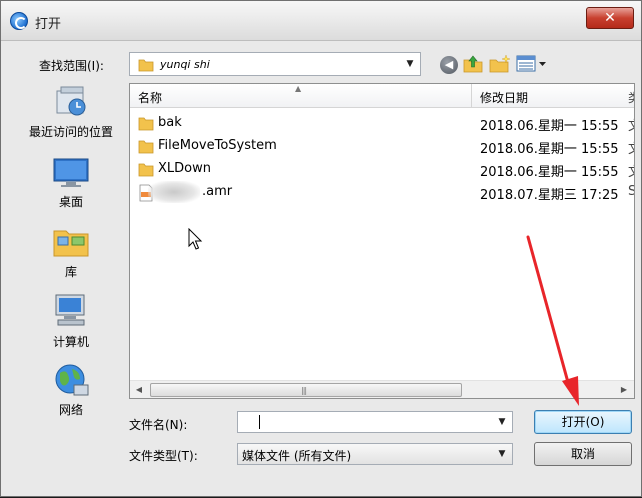 The width and height of the screenshot is (642, 498). Describe the element at coordinates (473, 64) in the screenshot. I see `up-folder-icon` at that location.